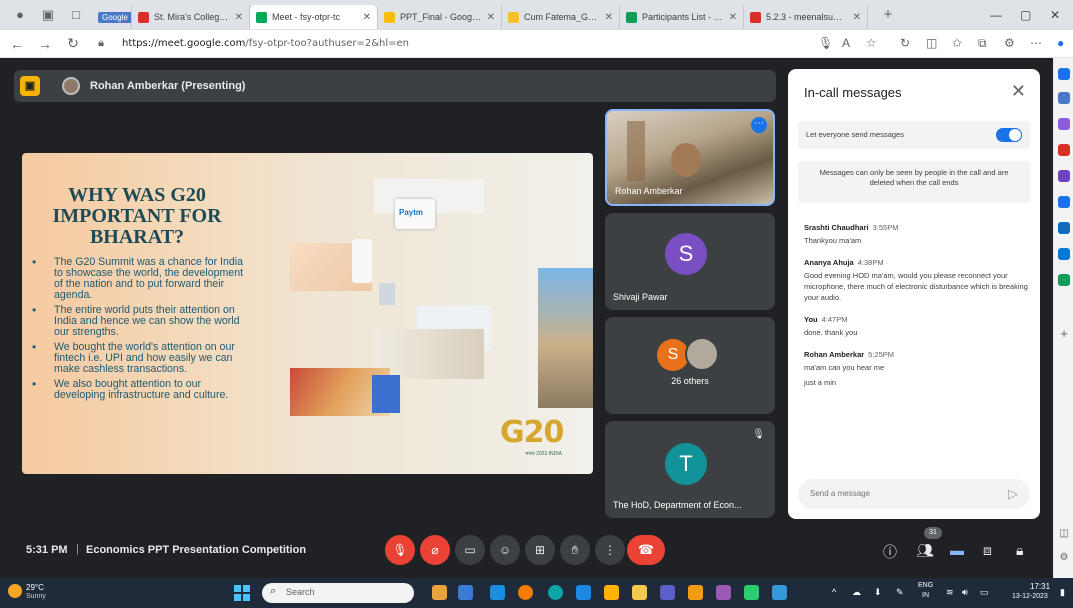 The height and width of the screenshot is (608, 1073). What do you see at coordinates (695, 592) in the screenshot?
I see `sticky-notes-icon` at bounding box center [695, 592].